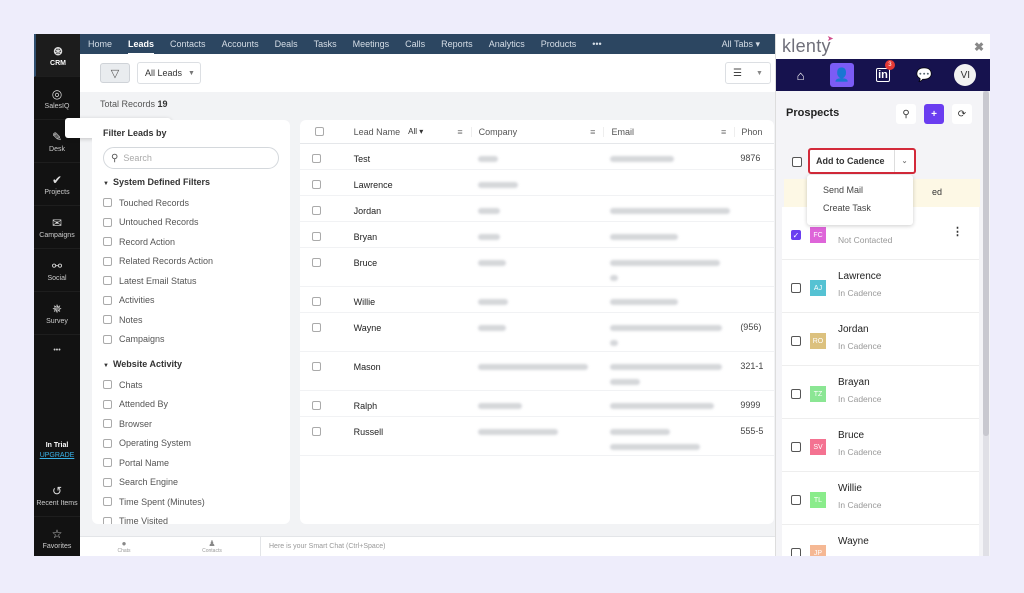  What do you see at coordinates (904, 161) in the screenshot?
I see `chevron-down-icon: ⌄` at bounding box center [904, 161].